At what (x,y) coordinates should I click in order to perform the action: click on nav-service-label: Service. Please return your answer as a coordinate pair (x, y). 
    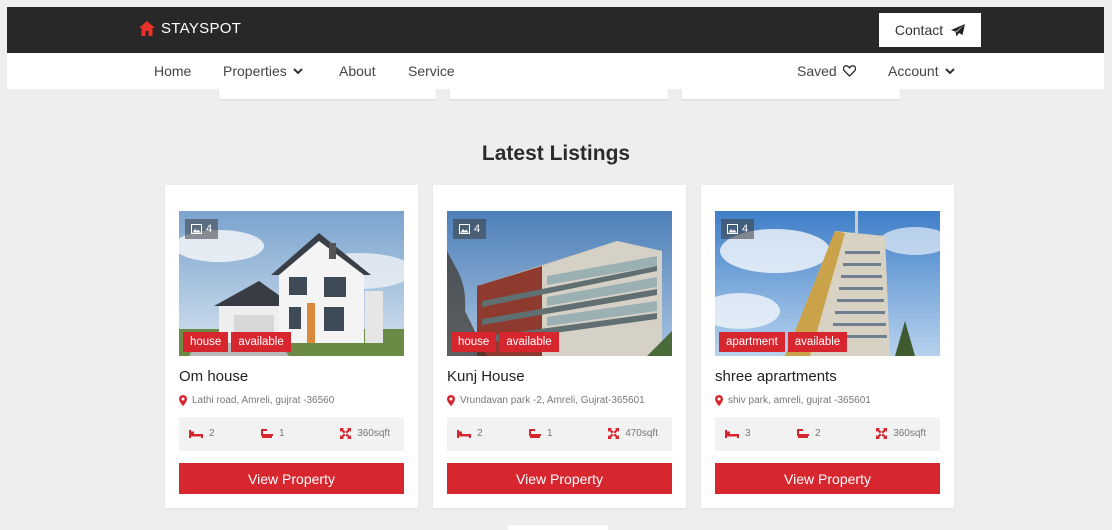
    Looking at the image, I should click on (431, 71).